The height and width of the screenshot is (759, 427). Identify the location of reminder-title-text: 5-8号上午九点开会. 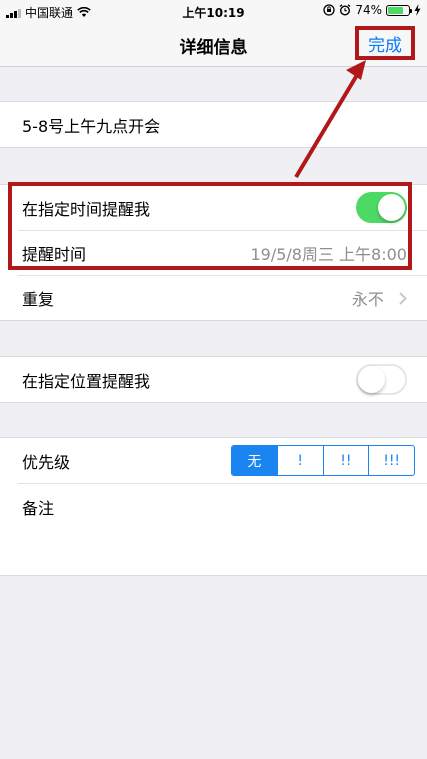
(91, 126).